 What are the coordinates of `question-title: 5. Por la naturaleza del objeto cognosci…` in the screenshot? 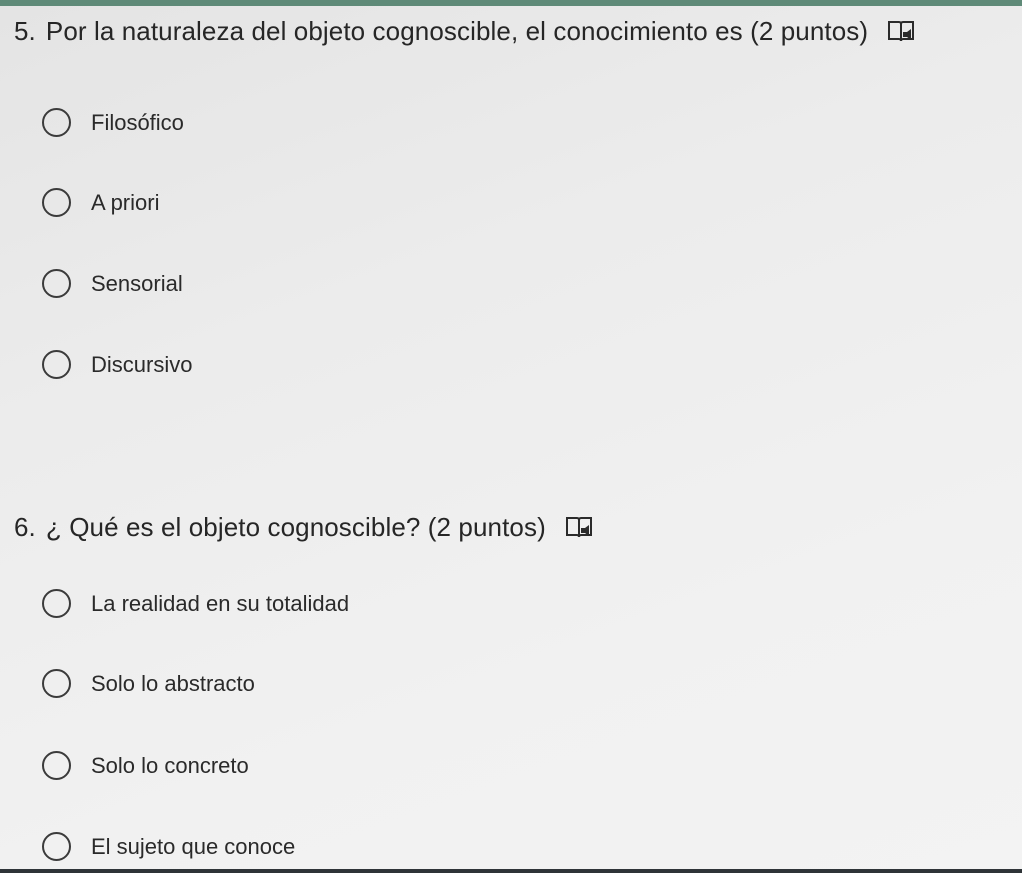 It's located at (465, 31).